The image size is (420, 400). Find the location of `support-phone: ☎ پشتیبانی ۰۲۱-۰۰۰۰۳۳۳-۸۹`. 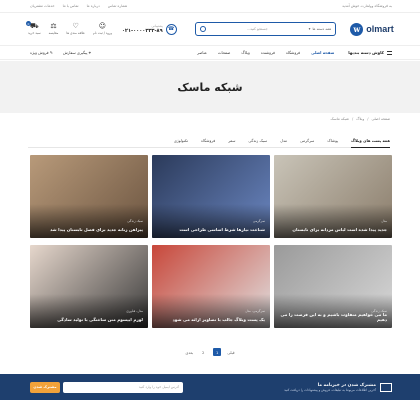

support-phone: ☎ پشتیبانی ۰۲۱-۰۰۰۰۳۳۳-۸۹ is located at coordinates (149, 29).